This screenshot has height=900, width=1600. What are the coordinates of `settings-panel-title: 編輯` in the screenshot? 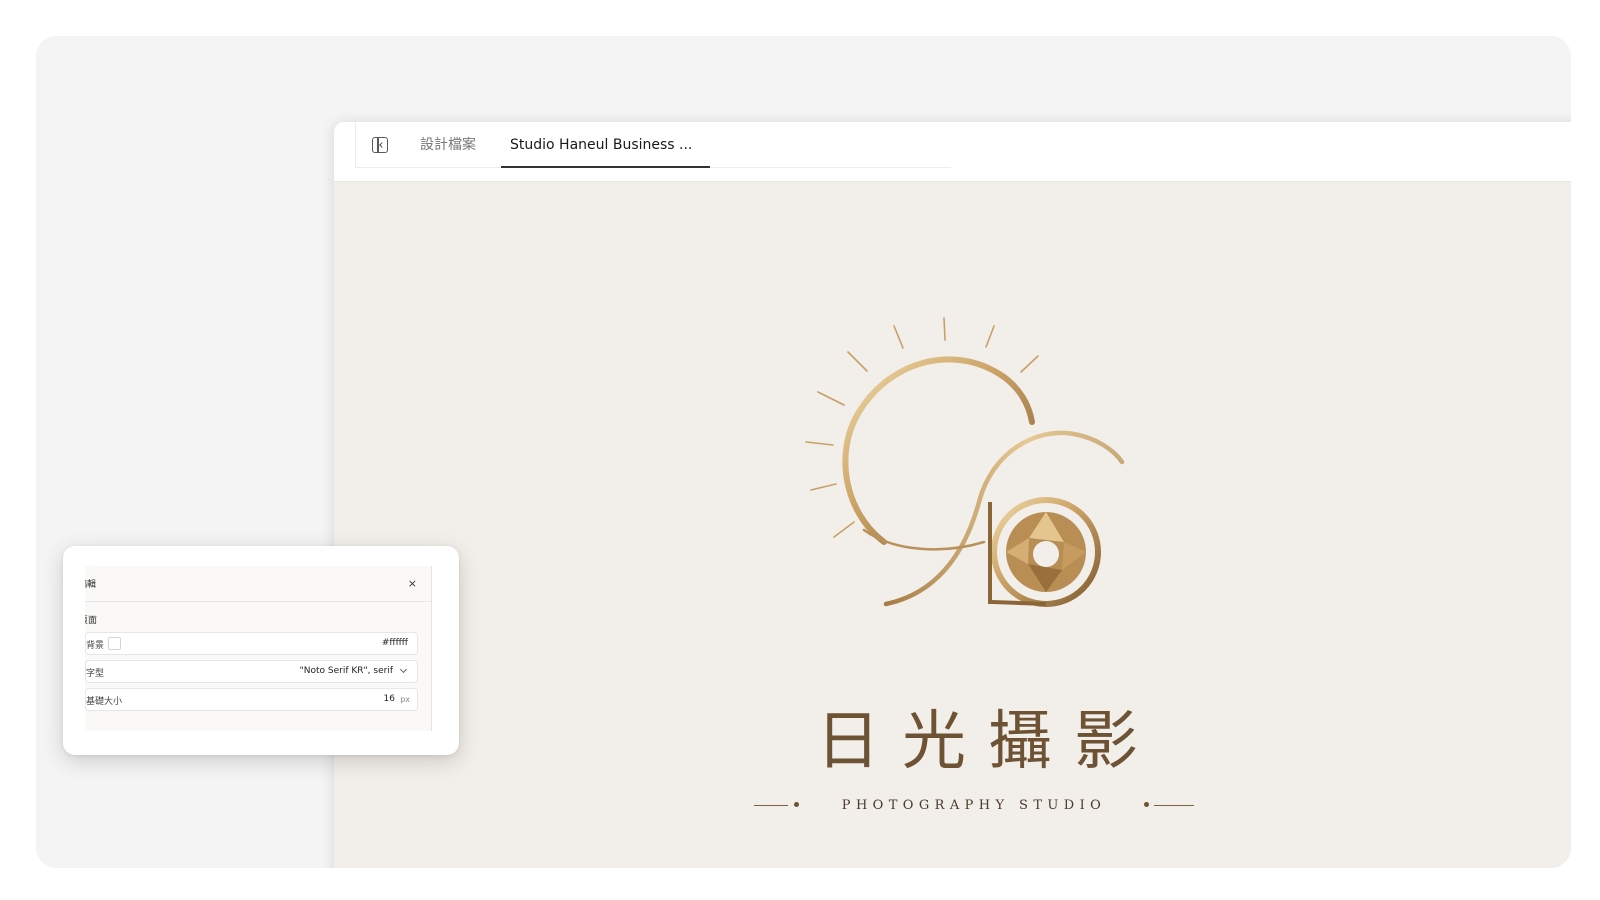 It's located at (258, 584).